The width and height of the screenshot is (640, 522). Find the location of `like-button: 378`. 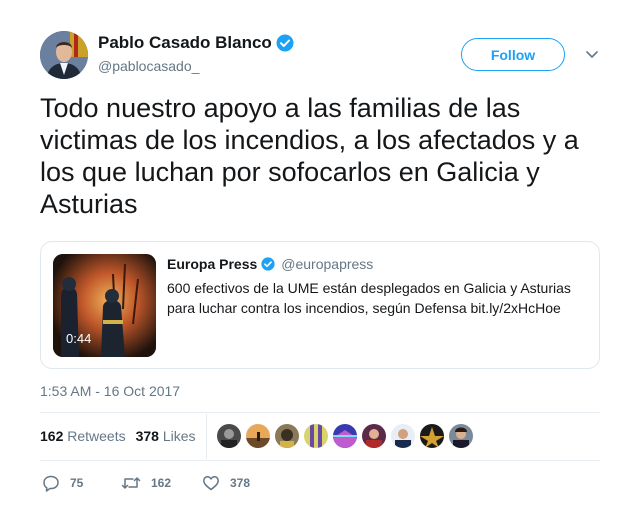

like-button: 378 is located at coordinates (226, 483).